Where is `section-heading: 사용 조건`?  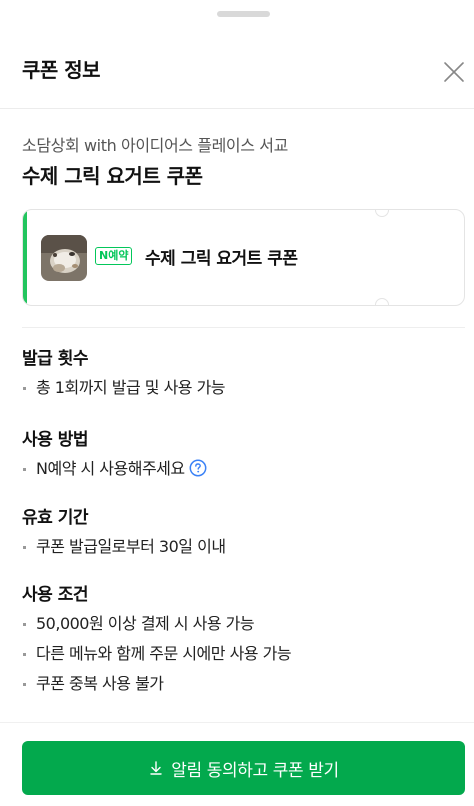
section-heading: 사용 조건 is located at coordinates (55, 595).